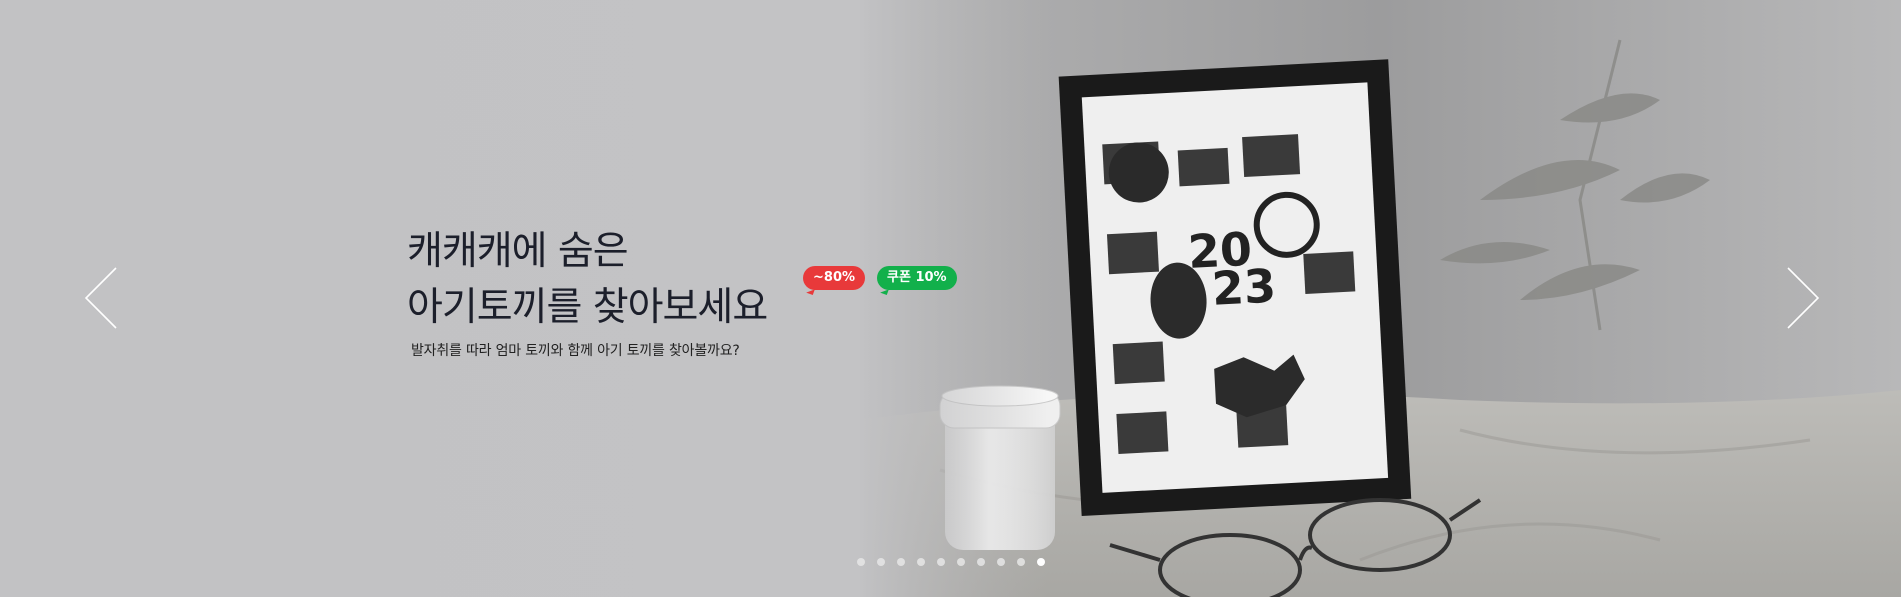 This screenshot has height=597, width=1901. What do you see at coordinates (917, 278) in the screenshot?
I see `coupon-badge: 쿠폰 10%` at bounding box center [917, 278].